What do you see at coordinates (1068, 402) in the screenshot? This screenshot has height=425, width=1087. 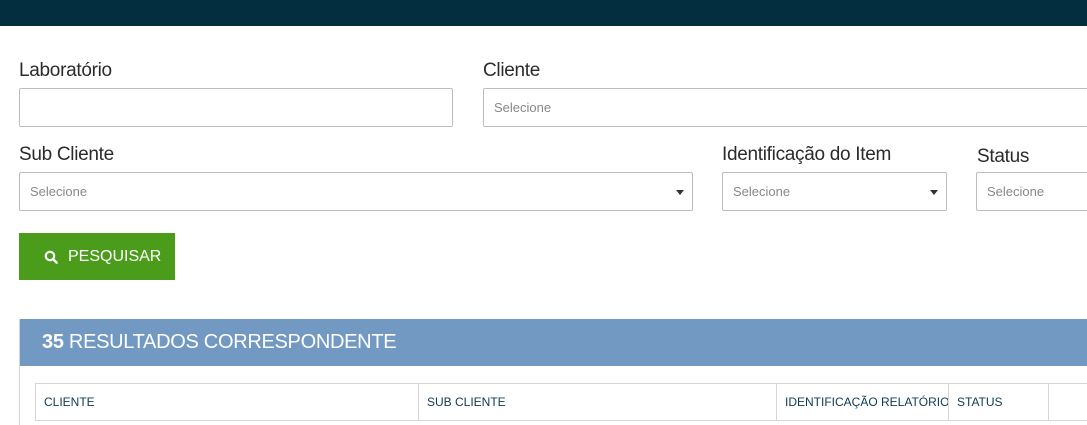 I see `column-header-actions` at bounding box center [1068, 402].